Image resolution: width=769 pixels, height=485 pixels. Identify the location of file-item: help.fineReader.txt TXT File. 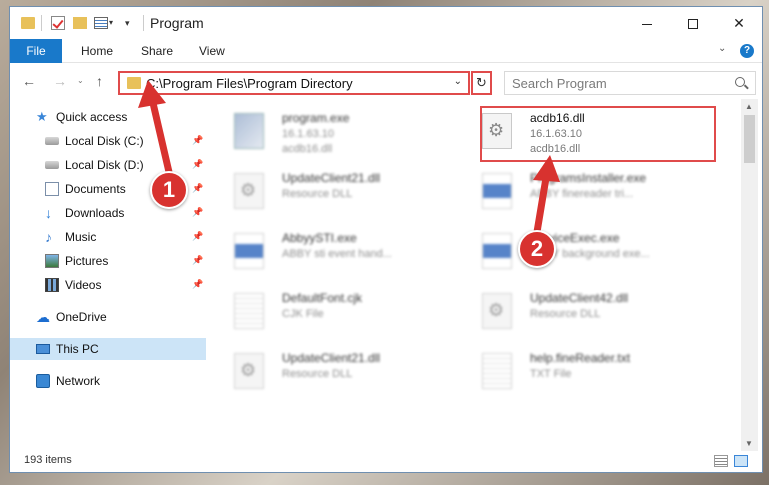
(565, 372).